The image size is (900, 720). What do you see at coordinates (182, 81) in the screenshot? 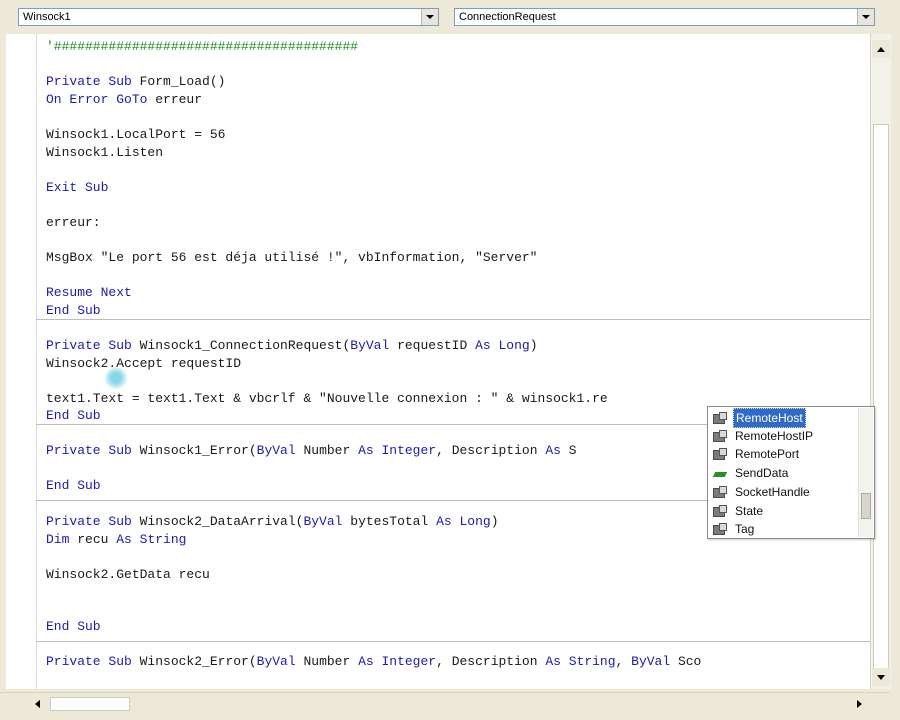
I see `code-token: Form_Load()` at bounding box center [182, 81].